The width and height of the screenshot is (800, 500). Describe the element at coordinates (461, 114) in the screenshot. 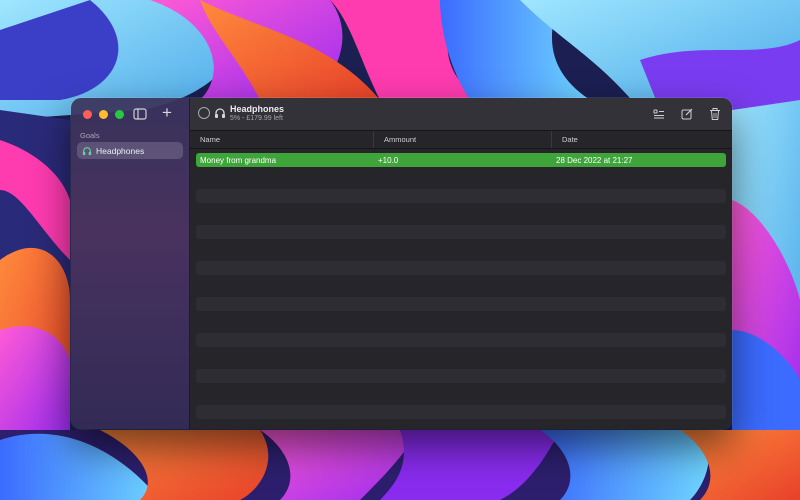

I see `toolbar: Headphones 5% - £179.99 left` at that location.